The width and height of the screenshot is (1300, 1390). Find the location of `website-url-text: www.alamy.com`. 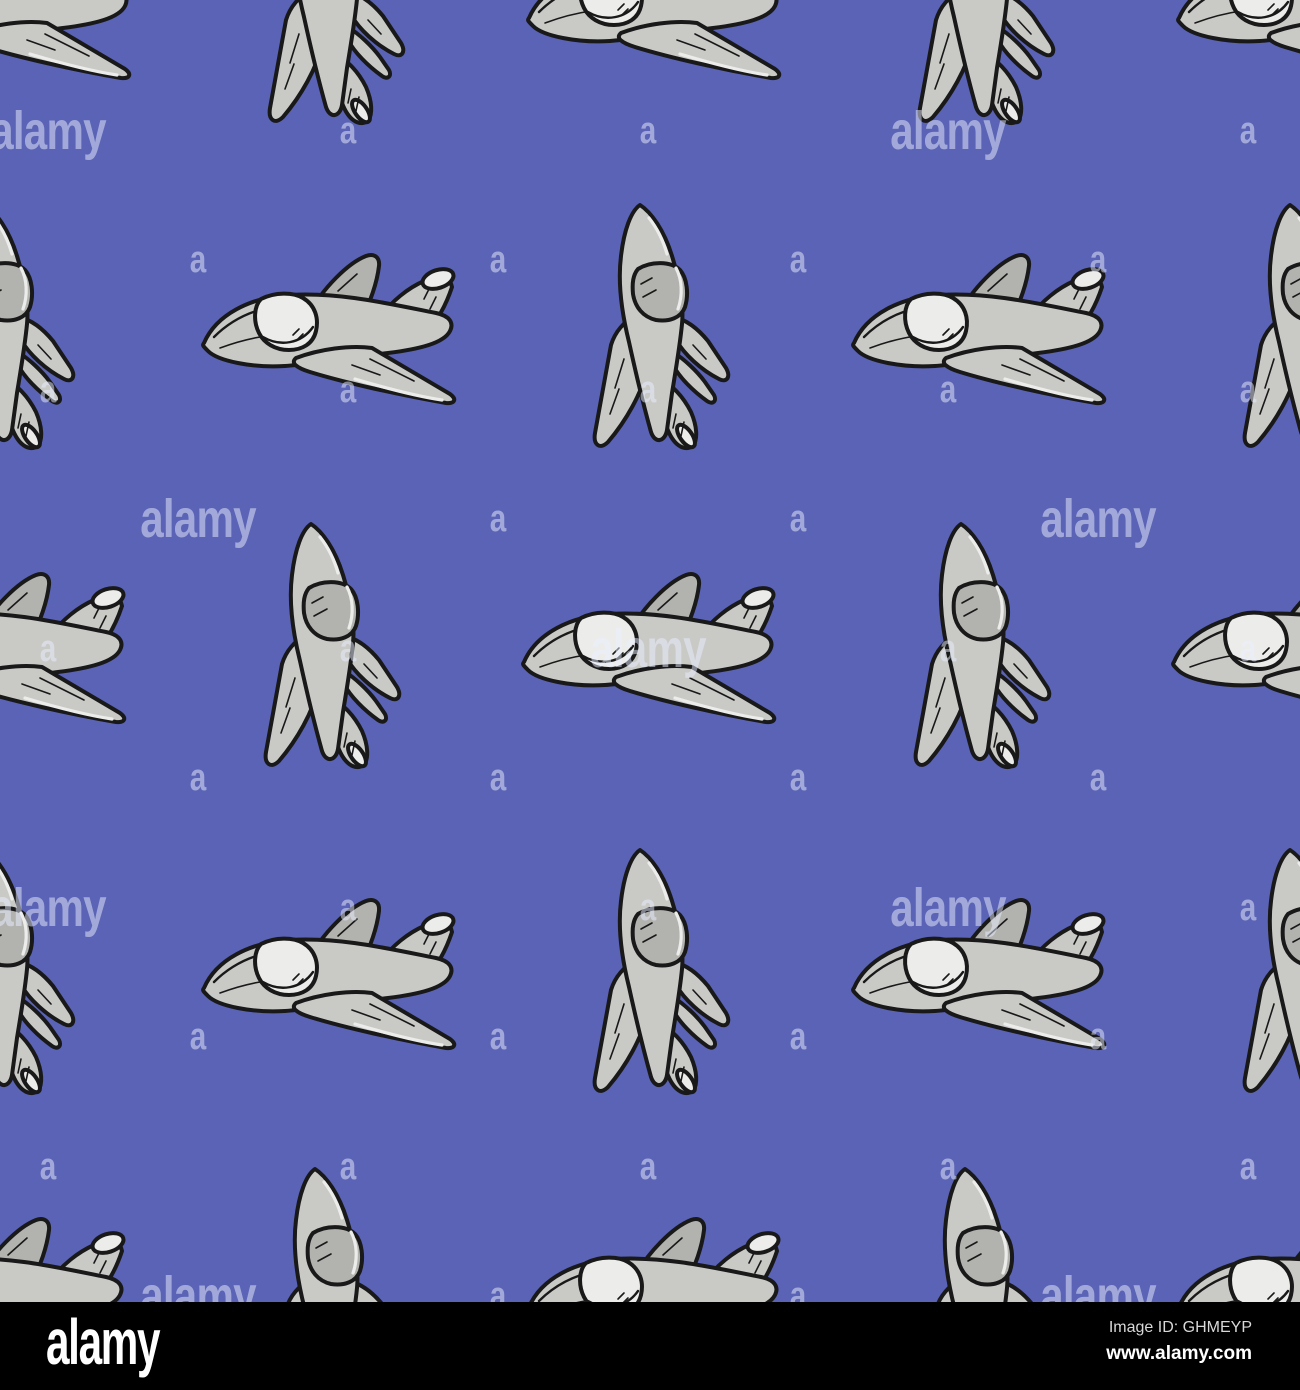

website-url-text: www.alamy.com is located at coordinates (1179, 1353).